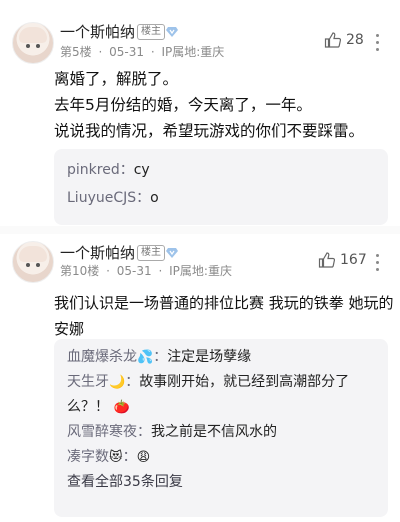  I want to click on reply-item: pinkred：cy, so click(221, 170).